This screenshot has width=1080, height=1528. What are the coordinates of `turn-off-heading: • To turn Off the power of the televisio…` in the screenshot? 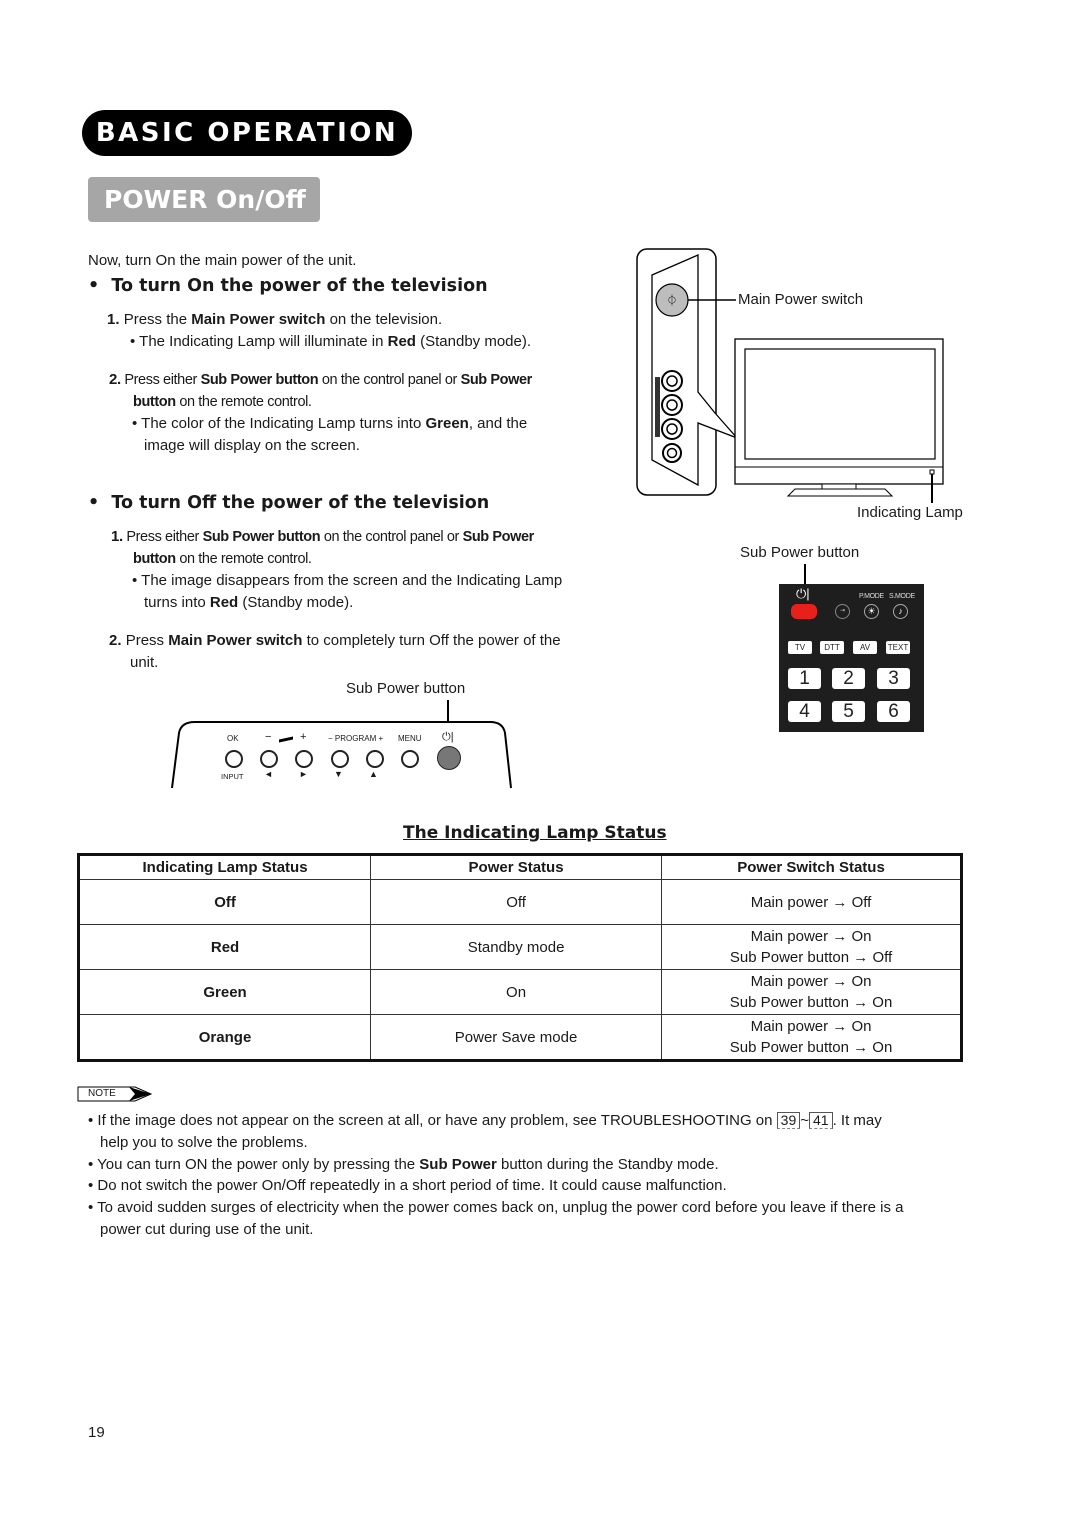 It's located at (289, 503).